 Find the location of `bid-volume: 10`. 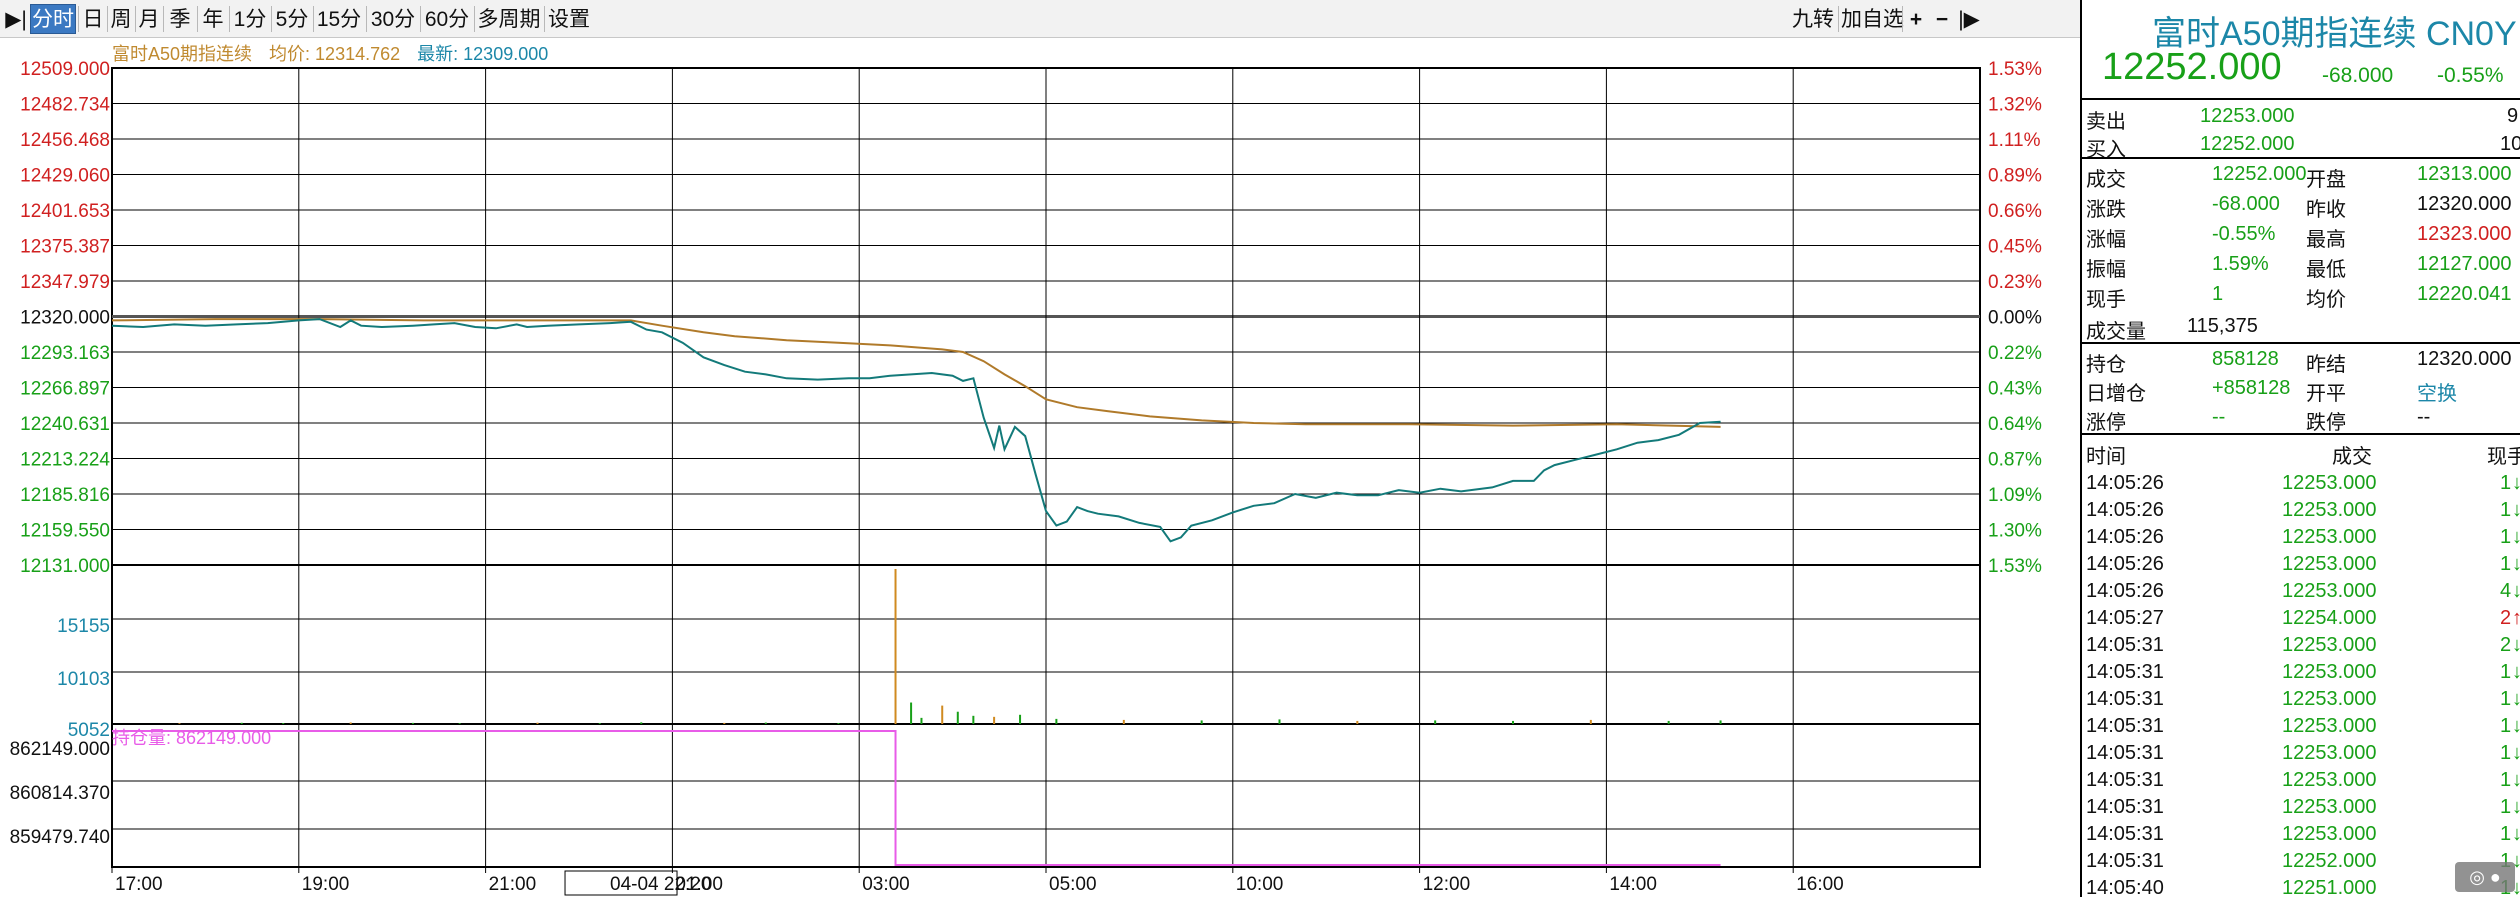

bid-volume: 10 is located at coordinates (2510, 144).